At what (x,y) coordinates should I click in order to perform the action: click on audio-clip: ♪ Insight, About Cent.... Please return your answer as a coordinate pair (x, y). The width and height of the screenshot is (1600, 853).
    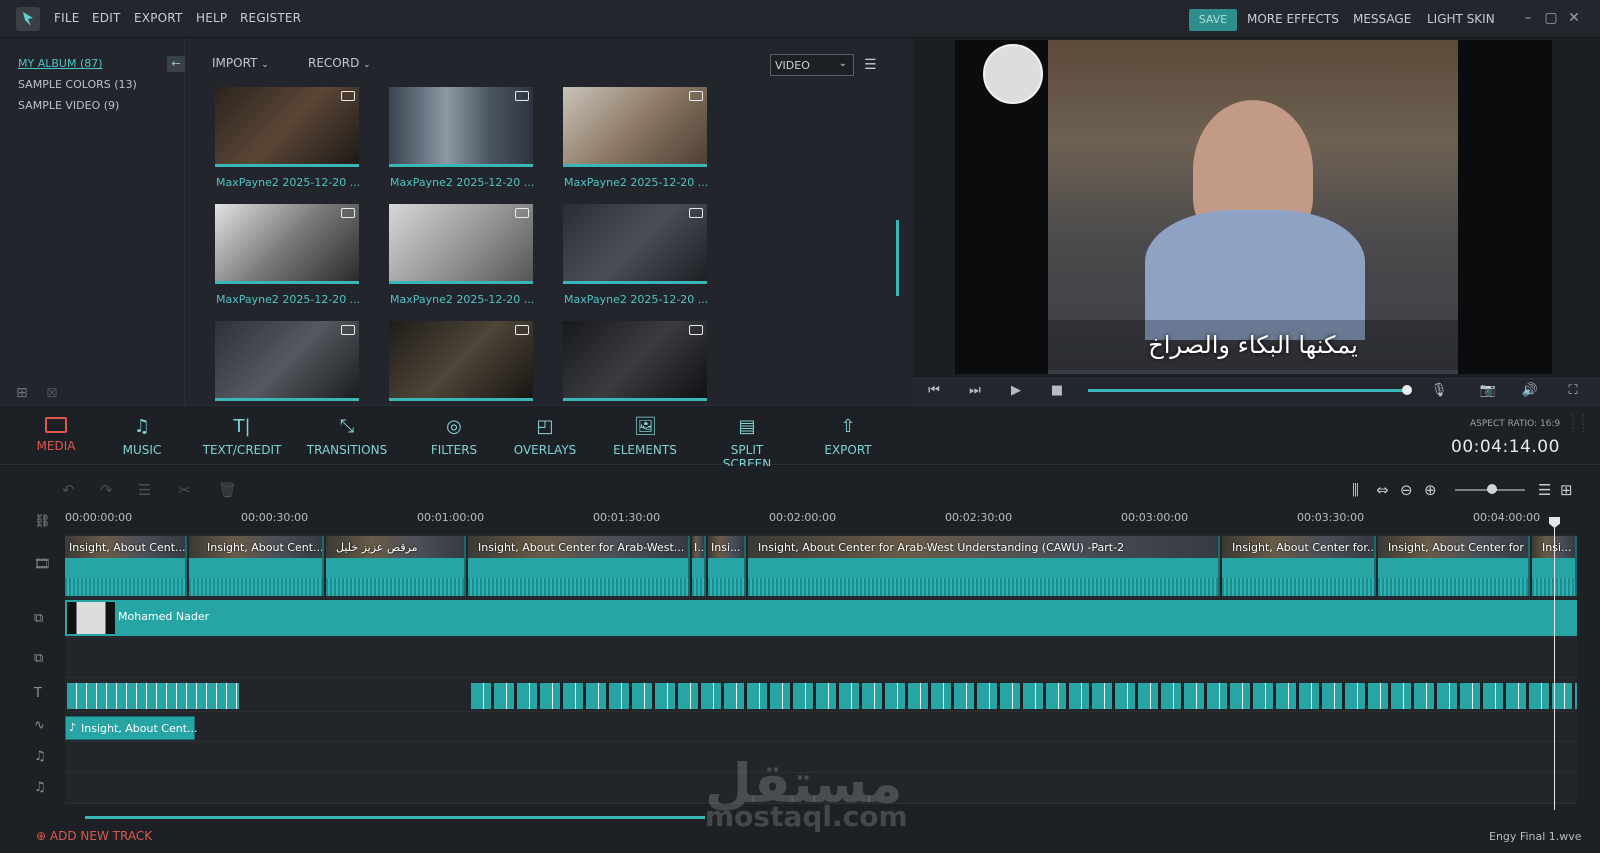
    Looking at the image, I should click on (131, 728).